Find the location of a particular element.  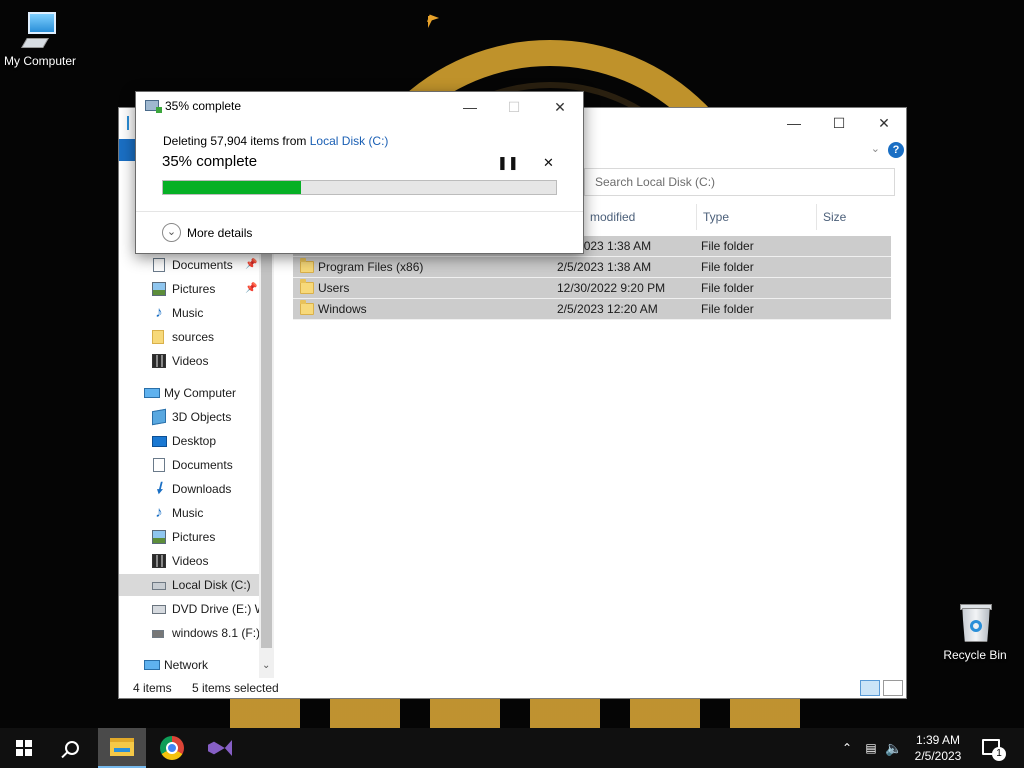

start-button is located at coordinates (24, 748).